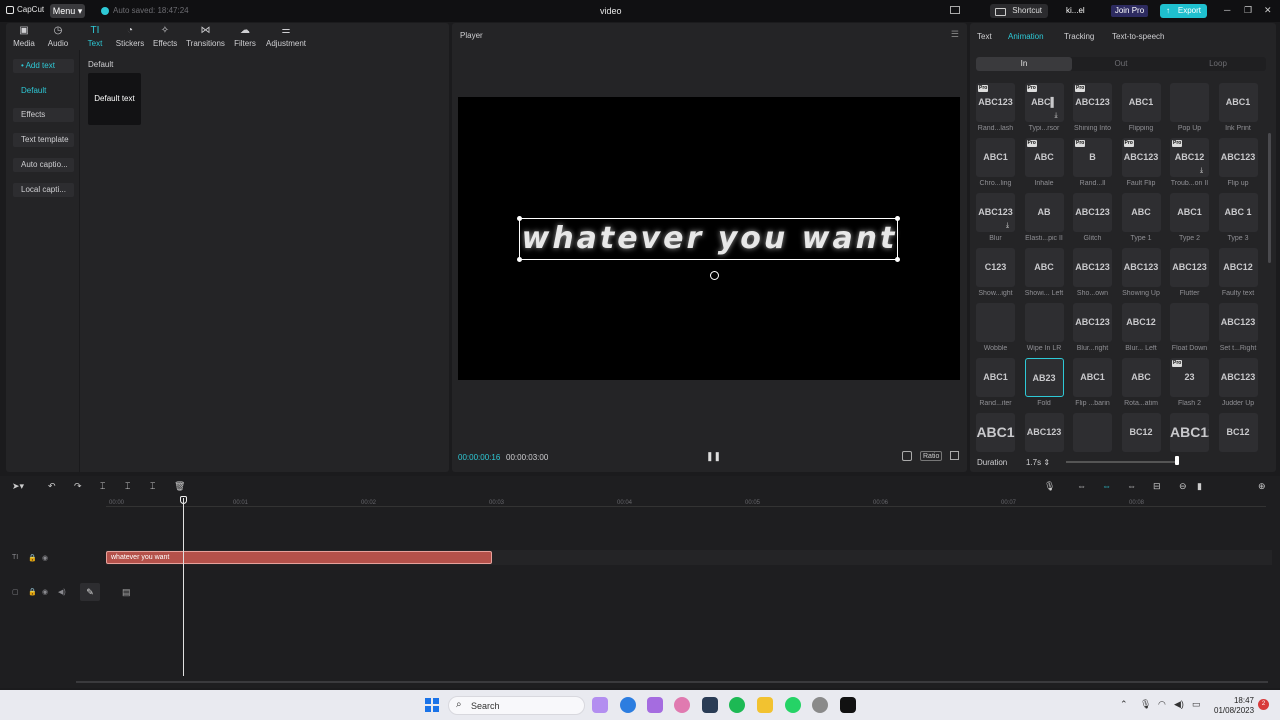  I want to click on animation-option, so click(1092, 432).